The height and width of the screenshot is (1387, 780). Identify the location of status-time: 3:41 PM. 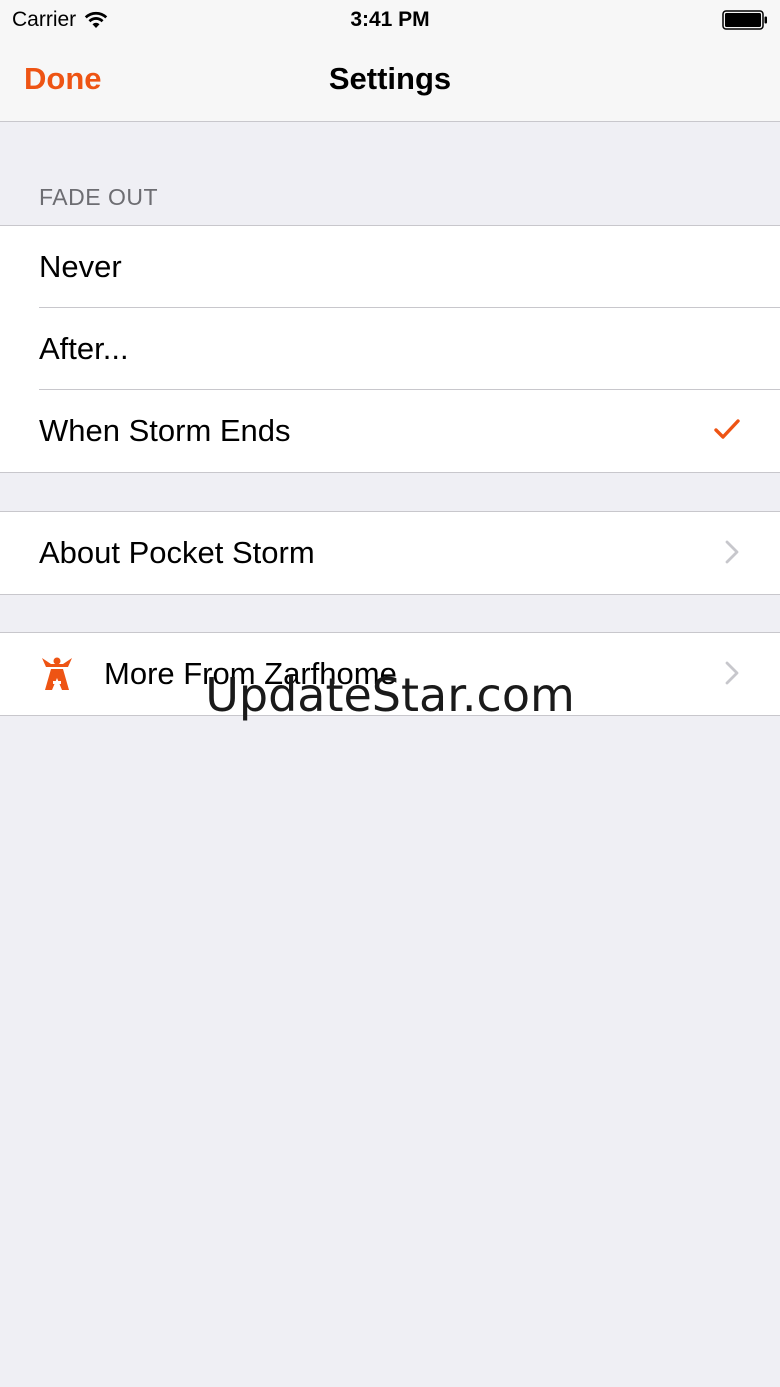
(390, 19).